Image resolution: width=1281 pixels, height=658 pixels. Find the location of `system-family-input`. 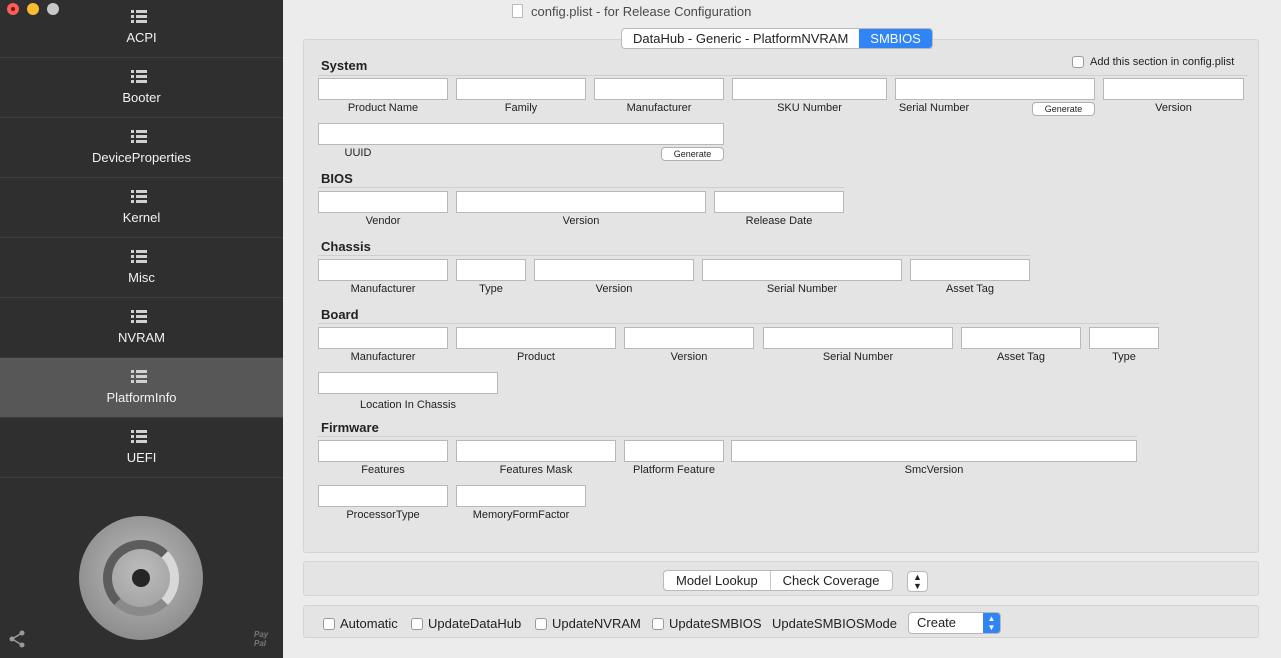

system-family-input is located at coordinates (521, 89).